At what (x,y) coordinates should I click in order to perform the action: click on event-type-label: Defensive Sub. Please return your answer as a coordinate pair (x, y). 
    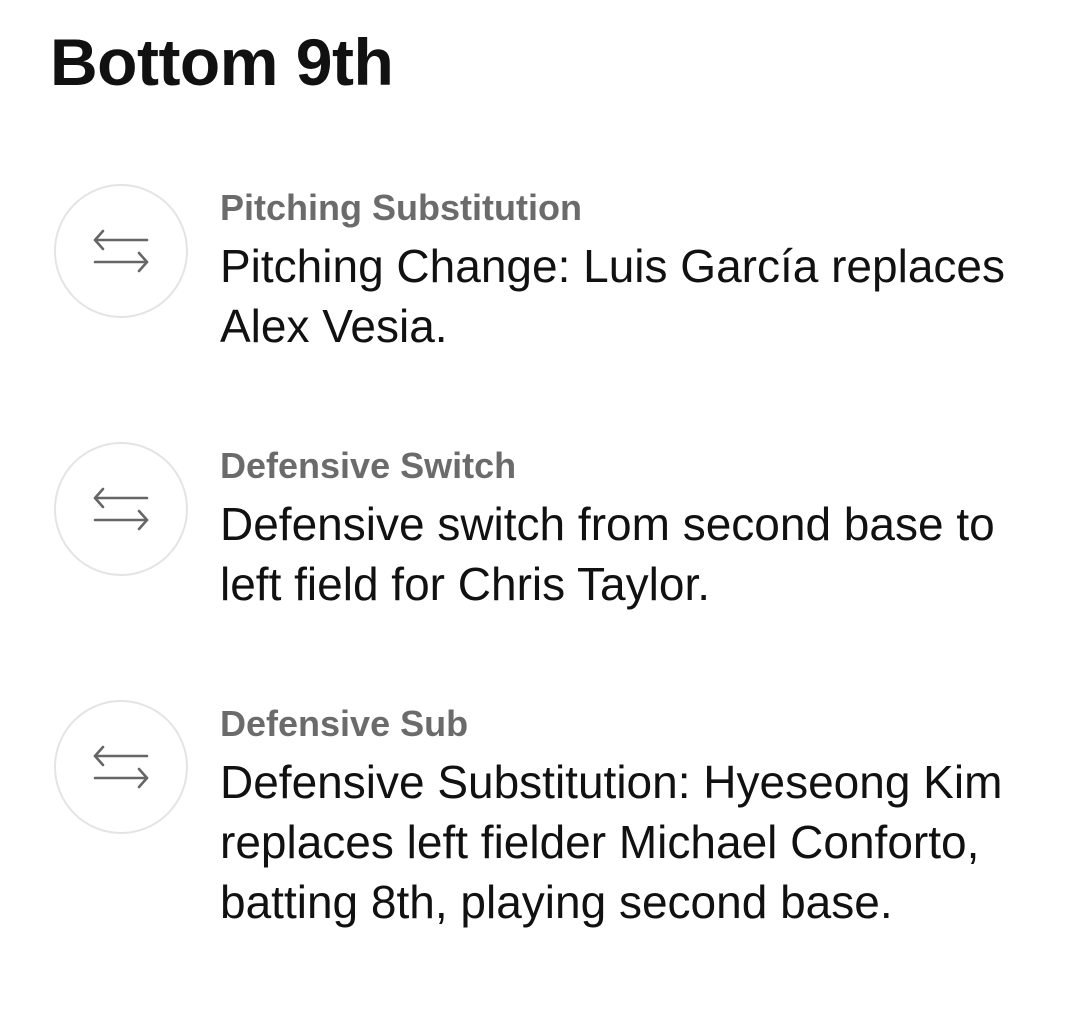
    Looking at the image, I should click on (344, 723).